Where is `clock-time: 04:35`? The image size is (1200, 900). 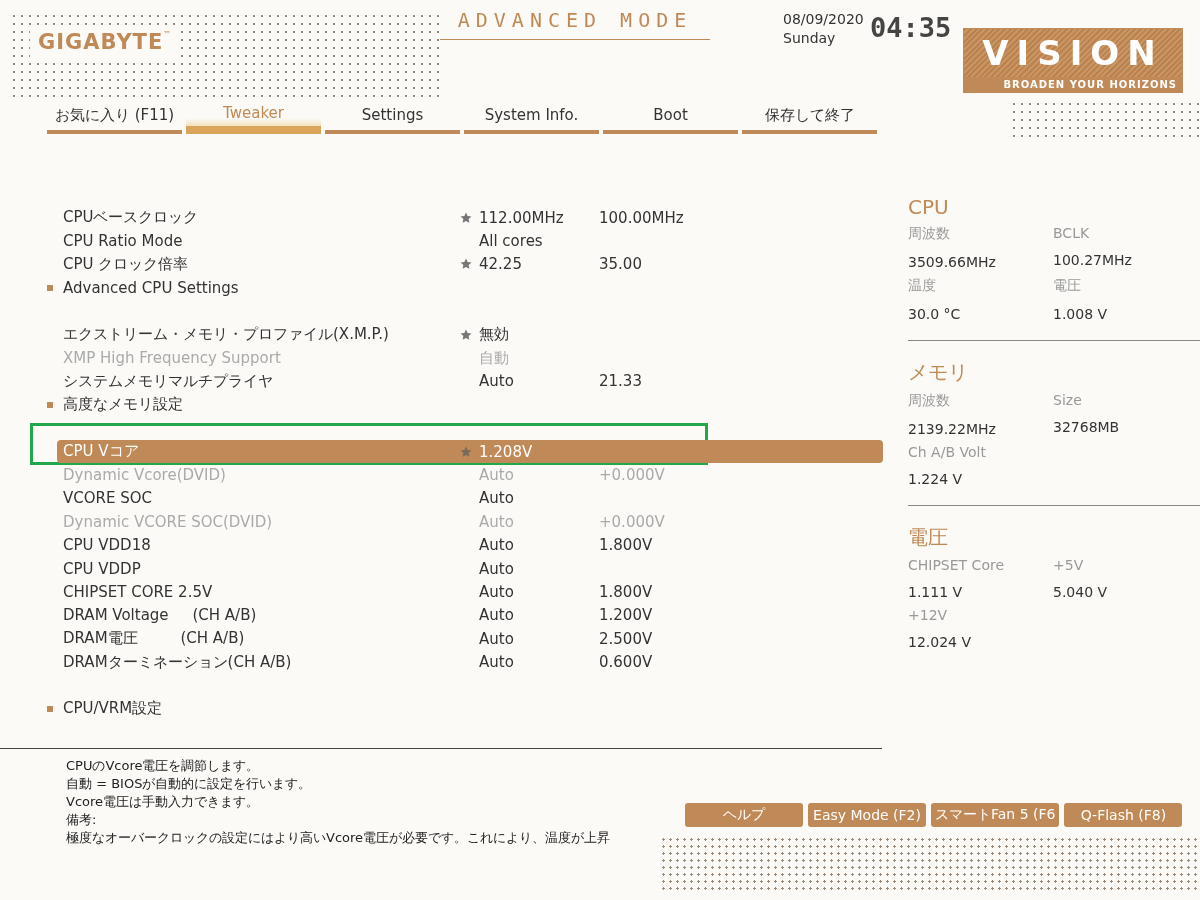
clock-time: 04:35 is located at coordinates (911, 27).